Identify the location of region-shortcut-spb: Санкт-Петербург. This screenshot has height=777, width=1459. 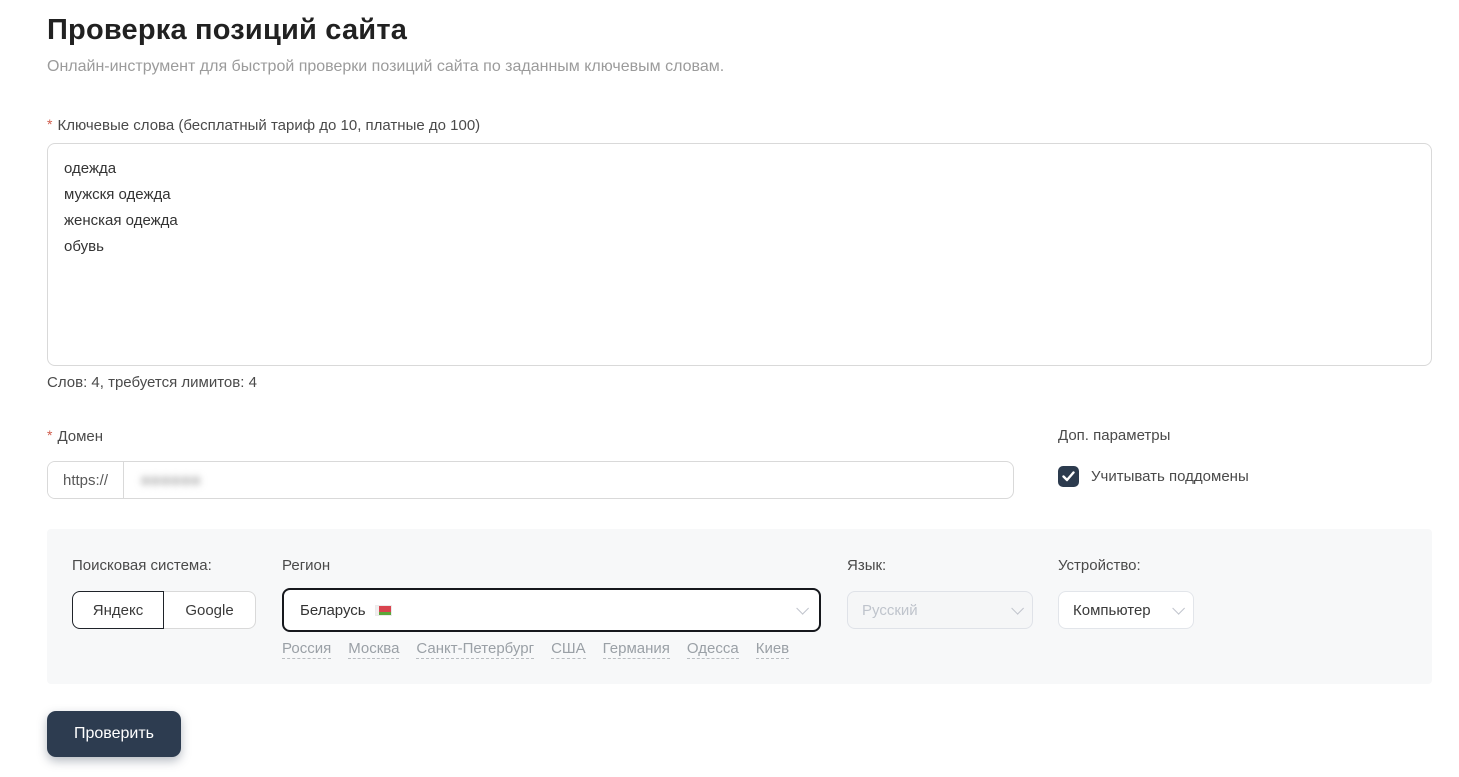
(475, 649).